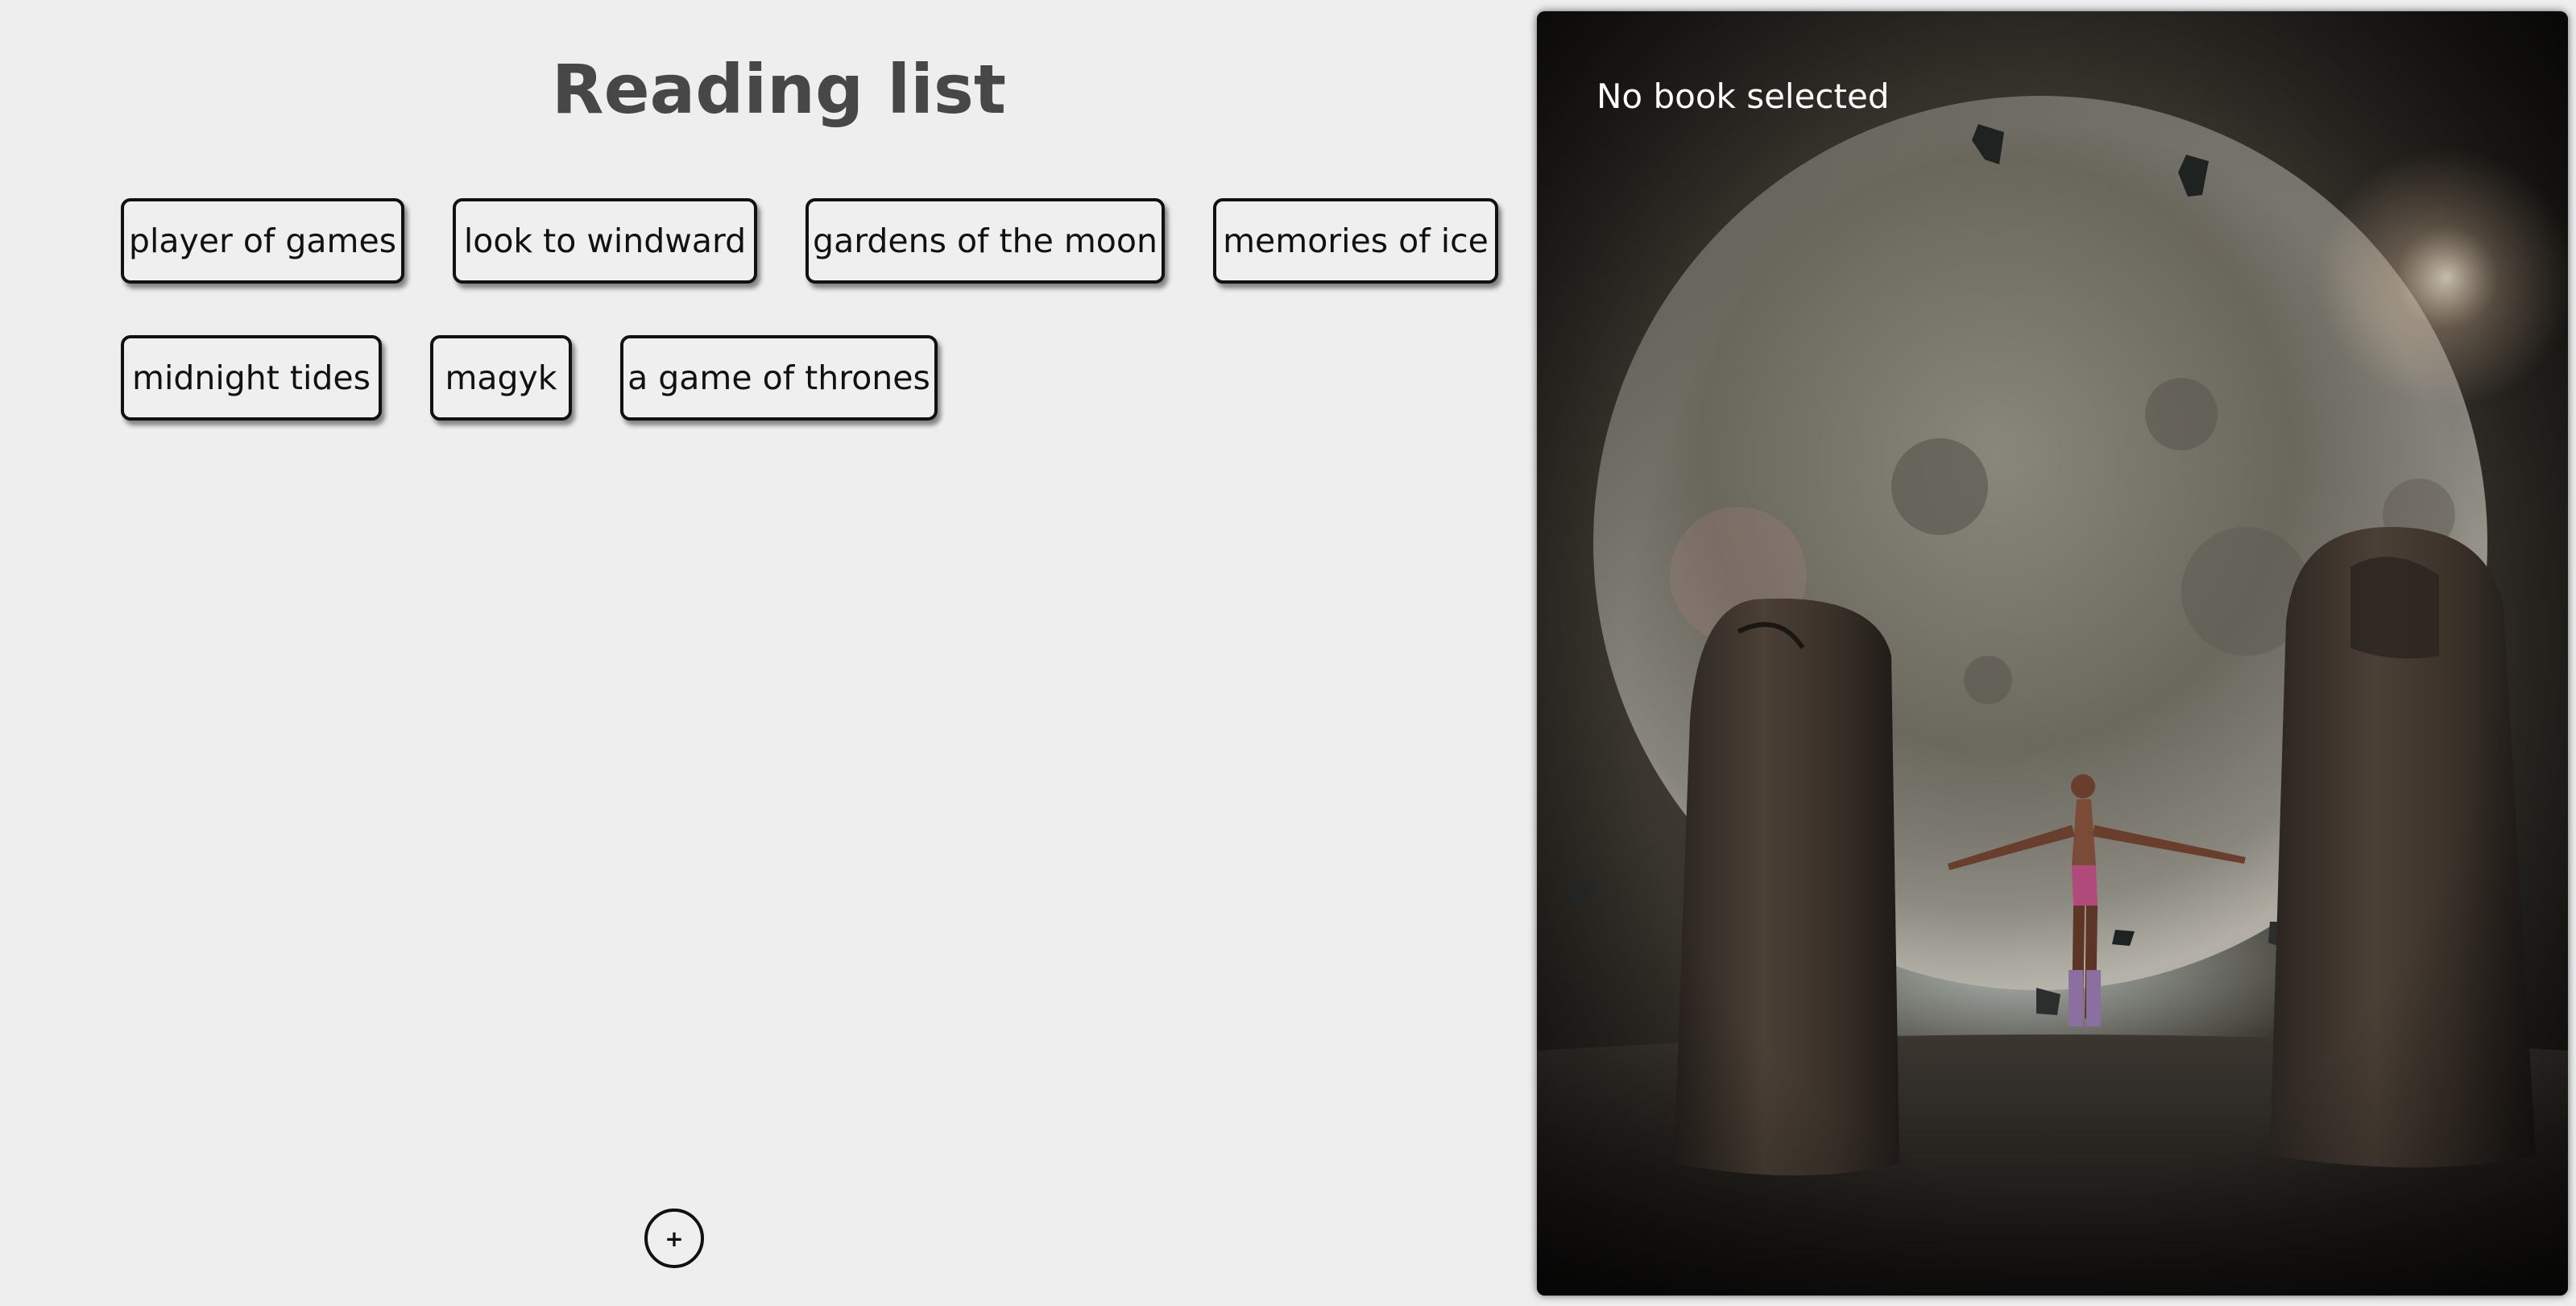 Image resolution: width=2576 pixels, height=1306 pixels. What do you see at coordinates (605, 241) in the screenshot?
I see `book-button-look-to-windward: look to windward` at bounding box center [605, 241].